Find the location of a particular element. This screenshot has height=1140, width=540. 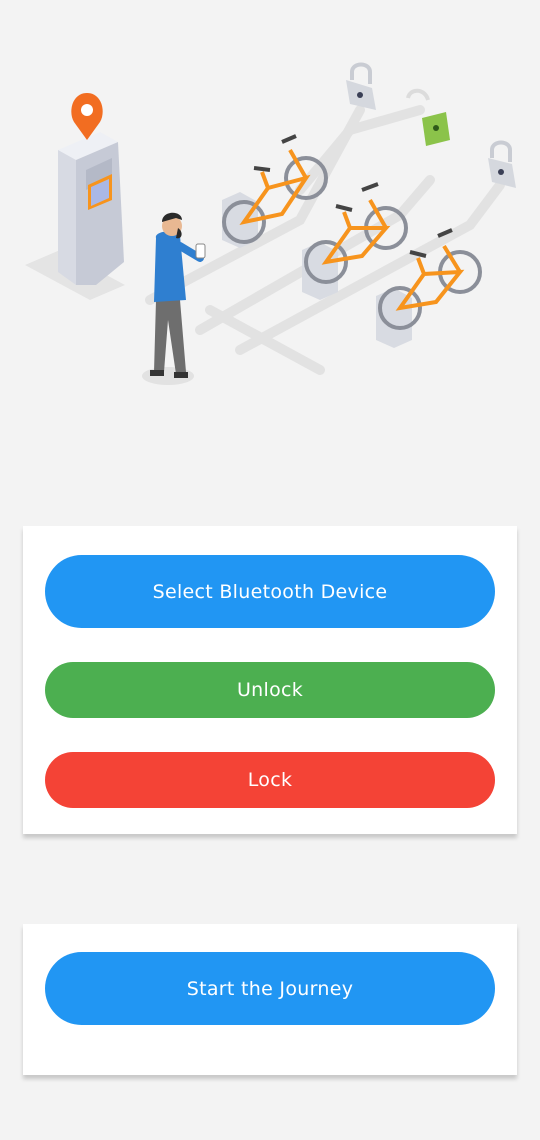

start-journey-button: Start the Journey is located at coordinates (270, 988).